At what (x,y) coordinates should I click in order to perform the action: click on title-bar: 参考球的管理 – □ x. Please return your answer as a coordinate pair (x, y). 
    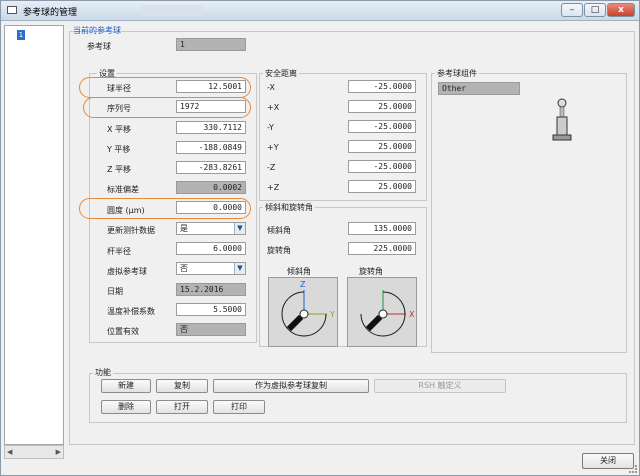
    Looking at the image, I should click on (320, 11).